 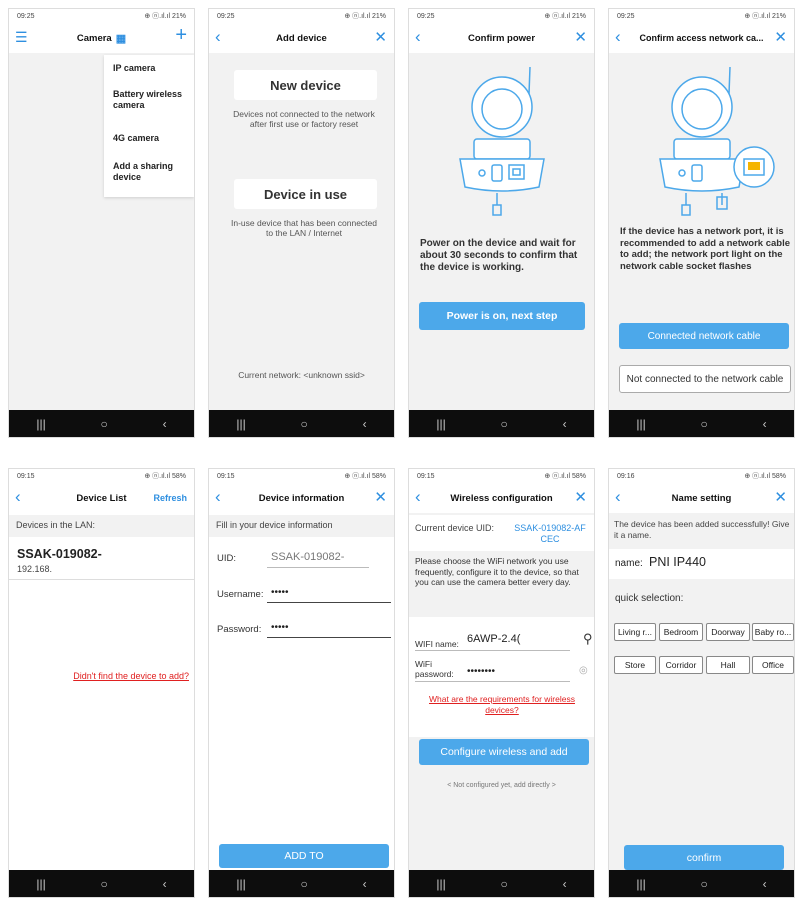 I want to click on wifi-password-field: ••••••••, so click(x=514, y=671).